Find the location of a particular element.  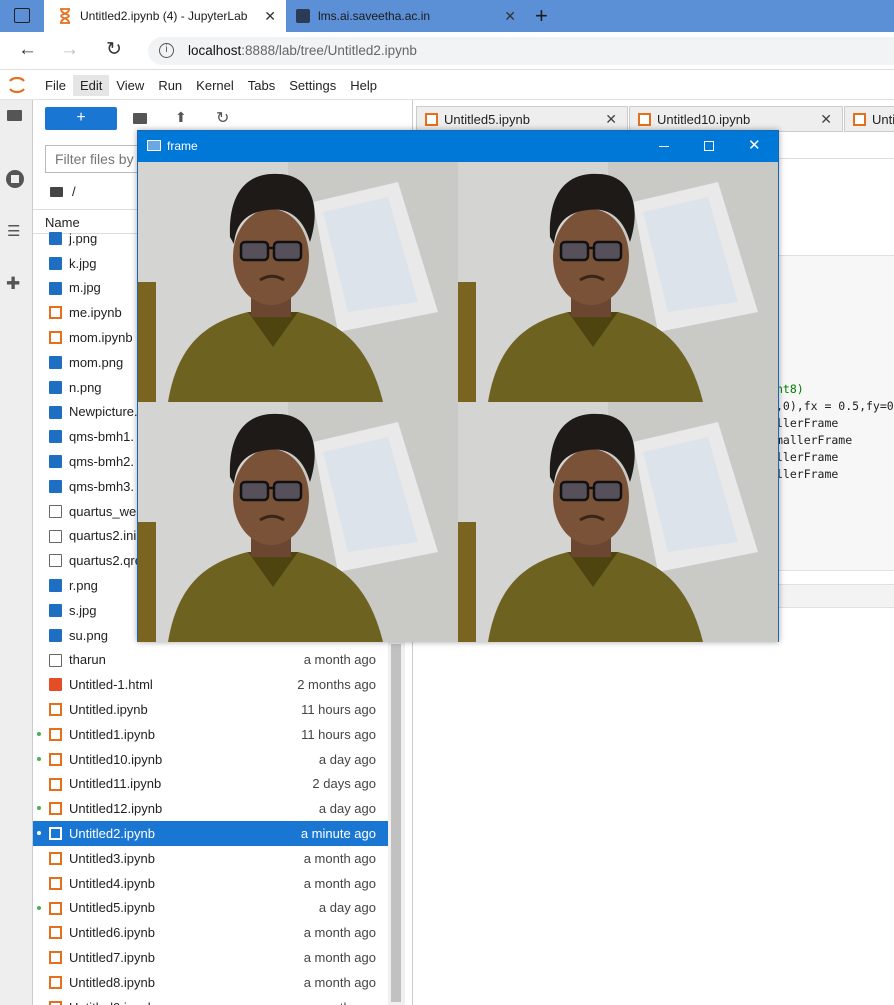

refresh-icon: ↻ is located at coordinates (222, 118).